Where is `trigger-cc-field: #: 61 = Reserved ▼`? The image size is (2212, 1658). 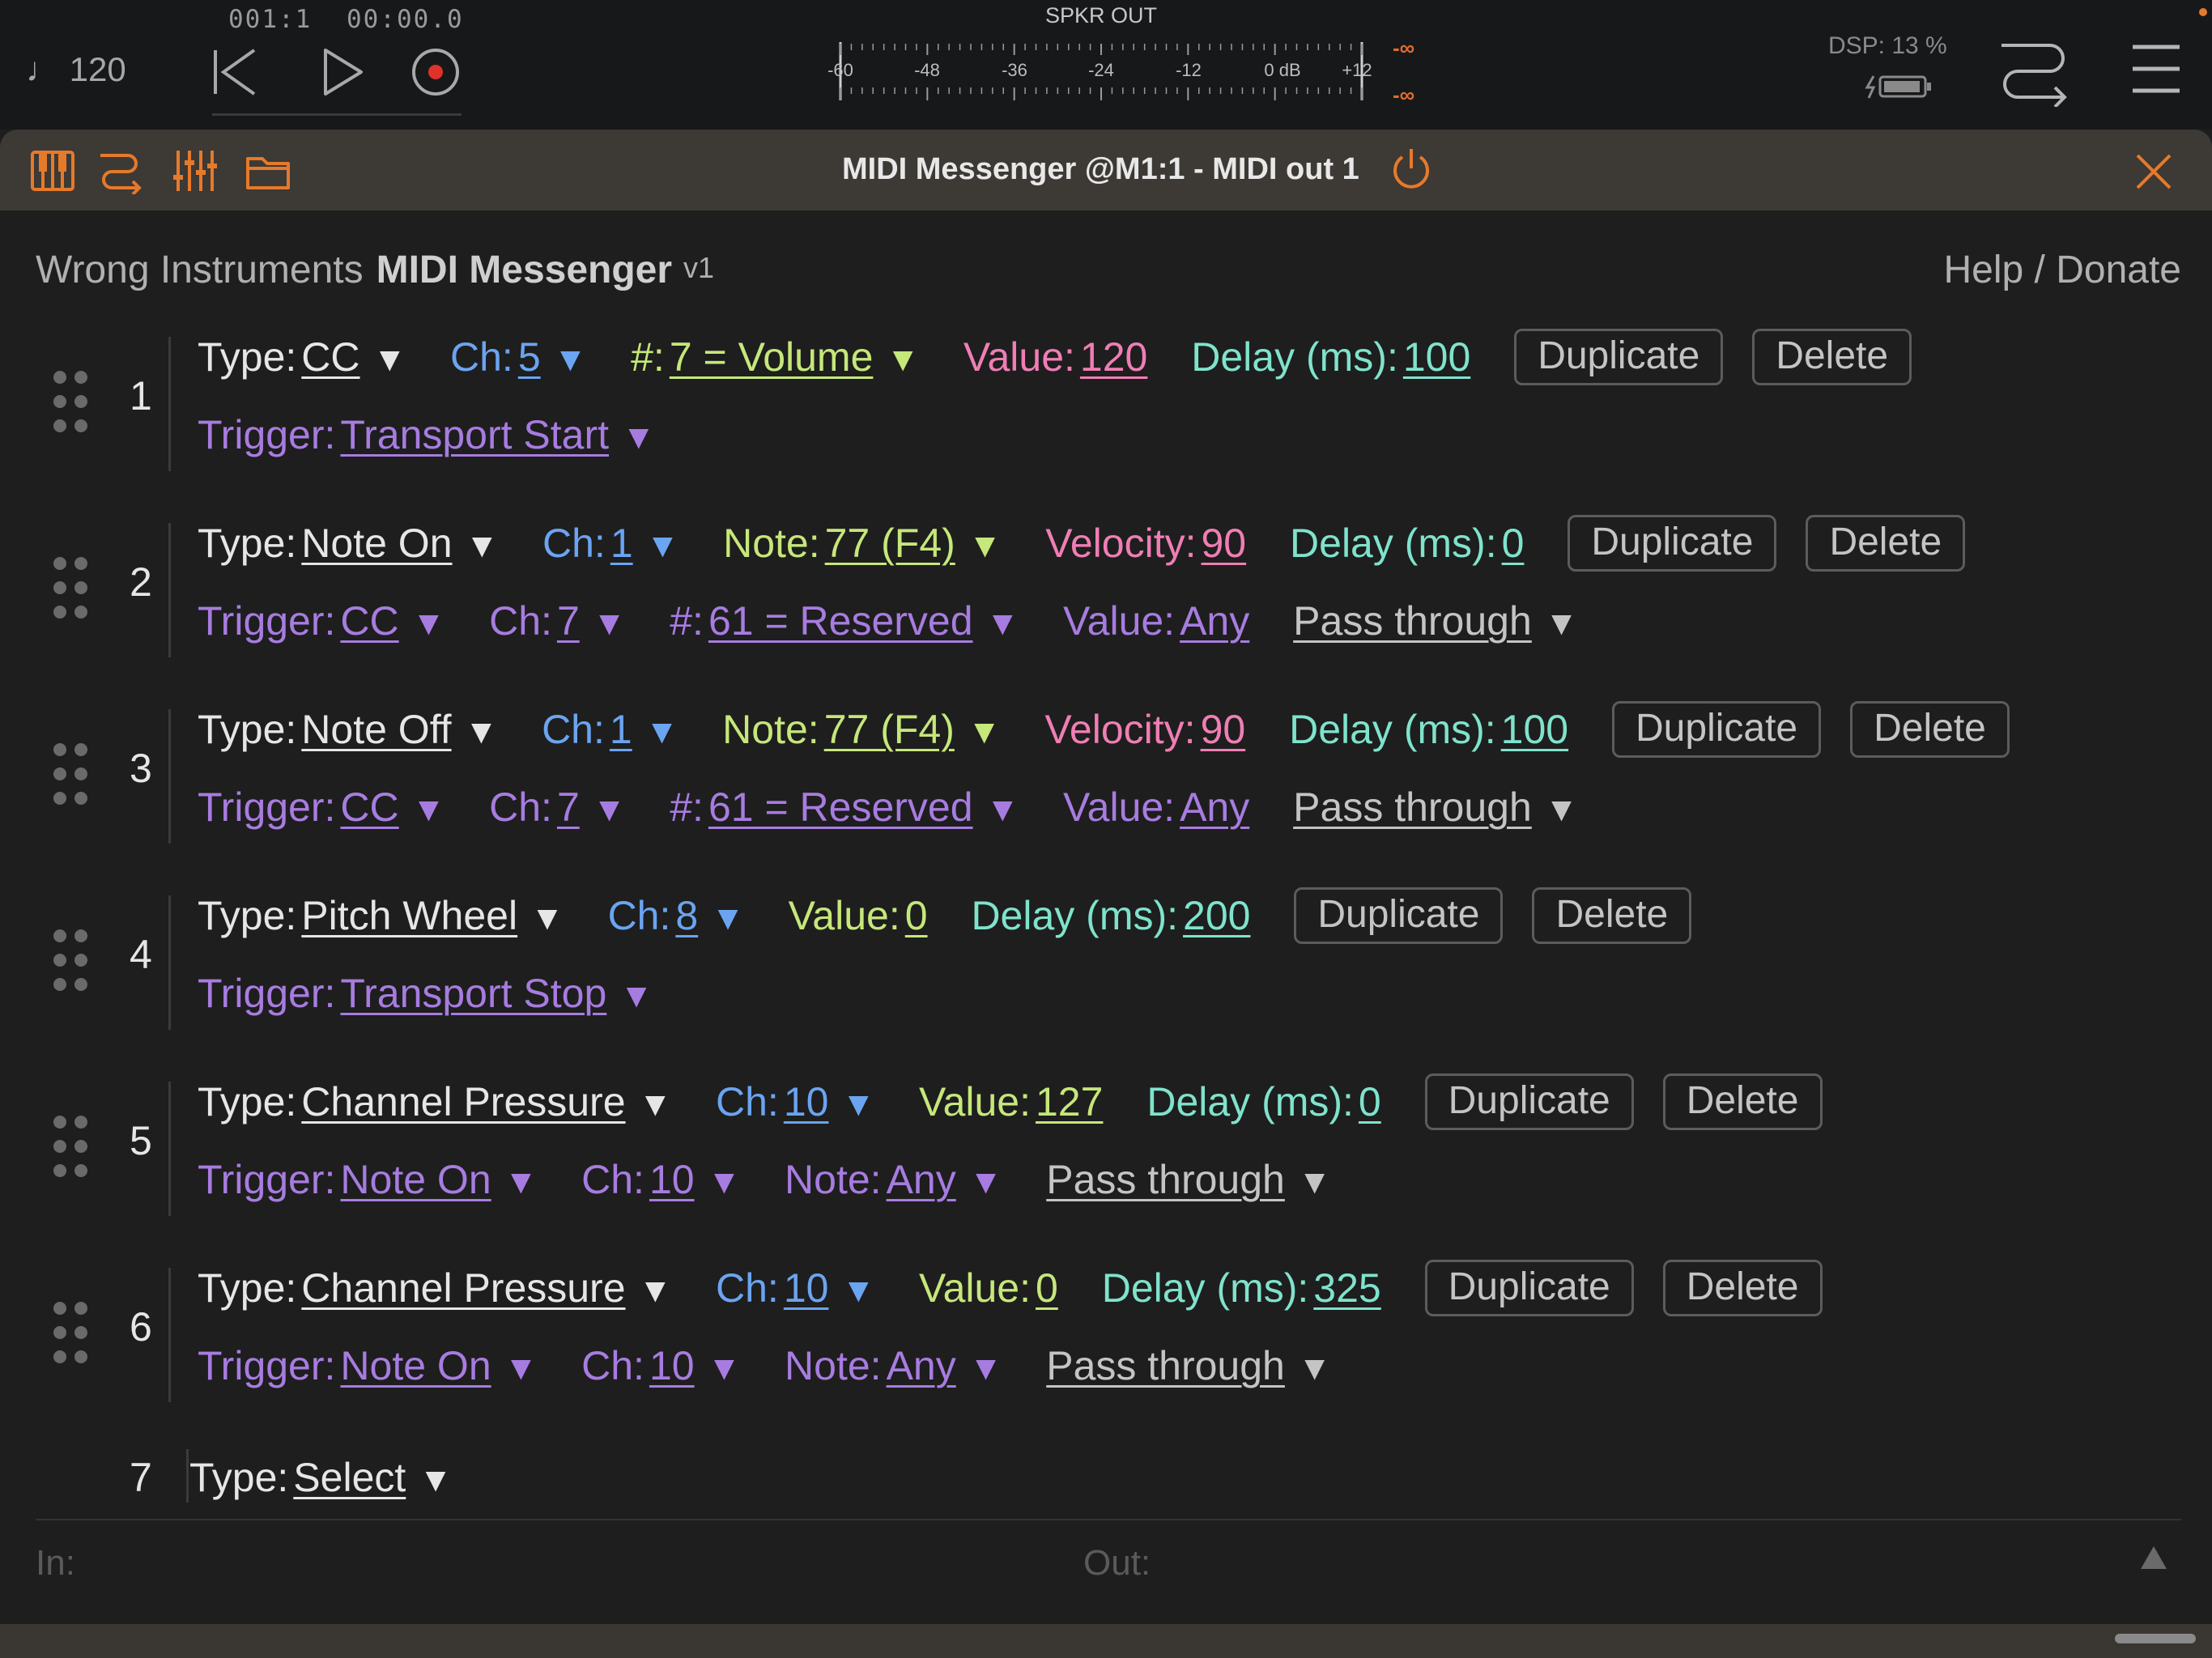
trigger-cc-field: #: 61 = Reserved ▼ is located at coordinates (844, 808).